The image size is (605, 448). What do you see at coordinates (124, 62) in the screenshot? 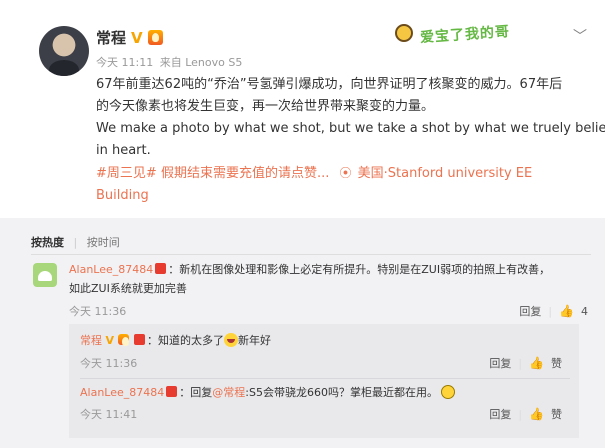
I see `post-time: 今天 11:11` at bounding box center [124, 62].